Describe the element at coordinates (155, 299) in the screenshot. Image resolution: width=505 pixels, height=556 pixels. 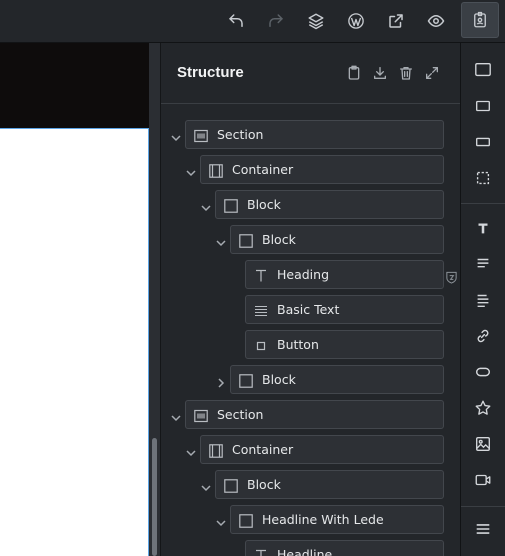
I see `canvas-scrollbar` at that location.